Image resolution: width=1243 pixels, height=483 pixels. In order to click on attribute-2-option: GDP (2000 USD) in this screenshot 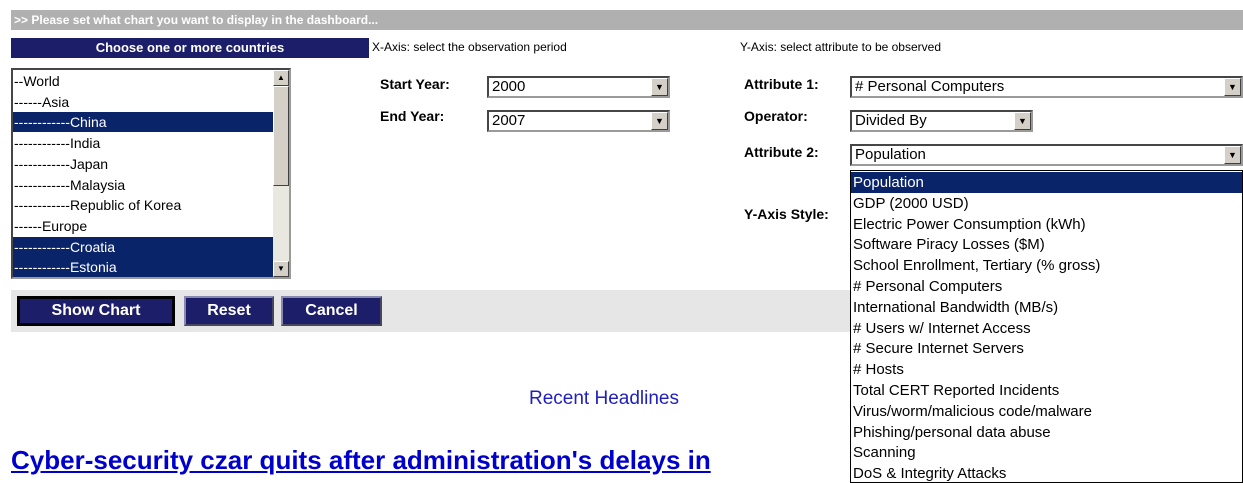, I will do `click(1046, 203)`.